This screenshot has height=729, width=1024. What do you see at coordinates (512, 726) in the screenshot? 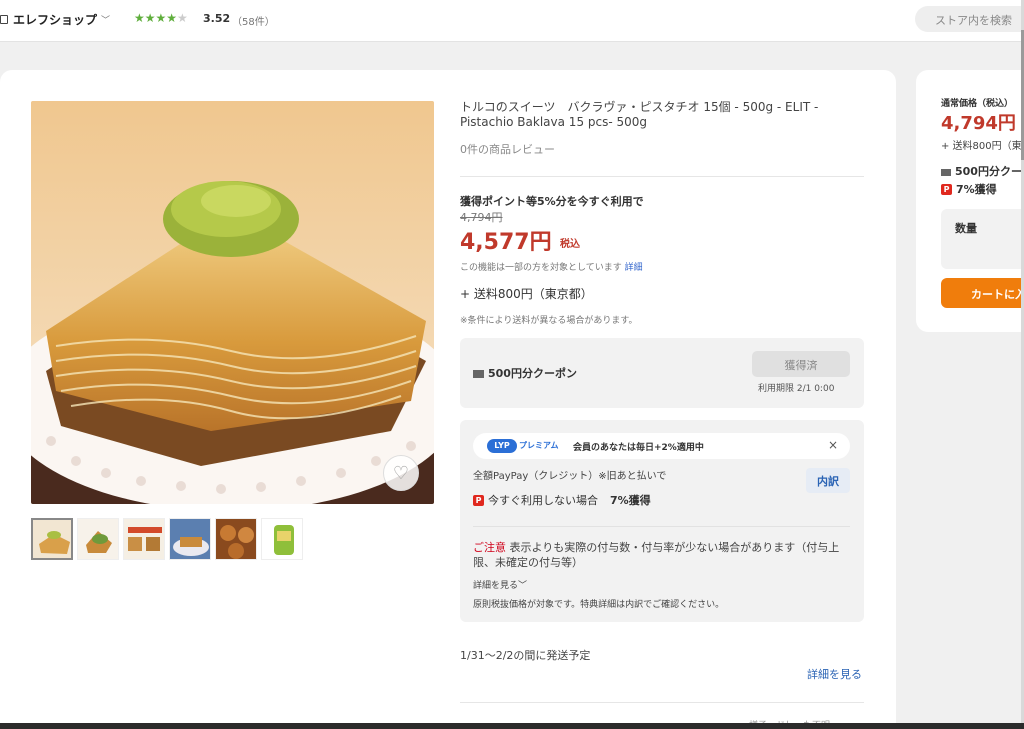
I see `taskbar-edge` at bounding box center [512, 726].